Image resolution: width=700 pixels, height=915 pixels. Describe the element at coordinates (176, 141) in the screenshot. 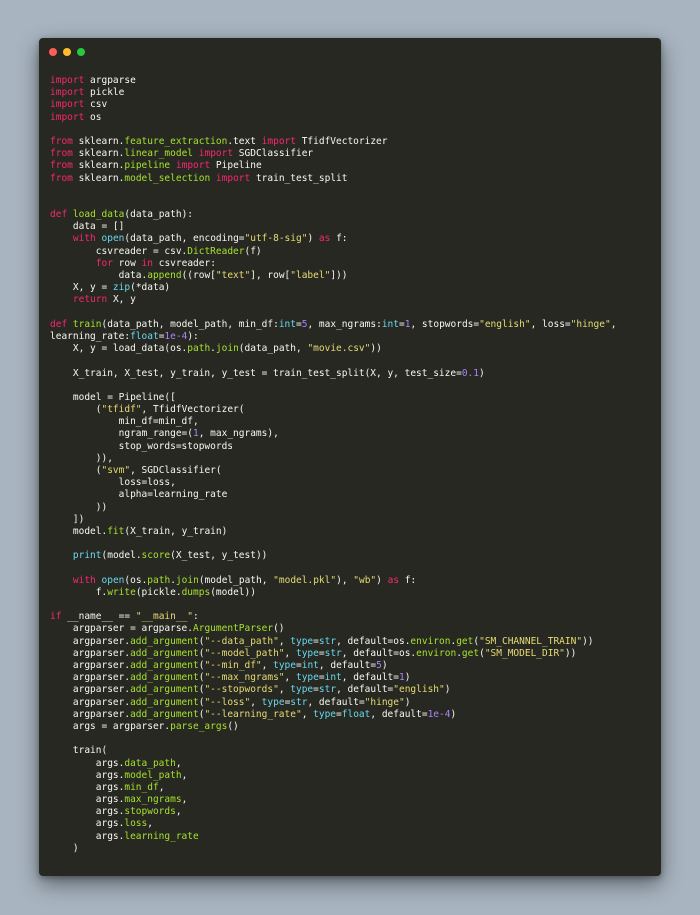

I see `code-token: feature_extraction` at that location.